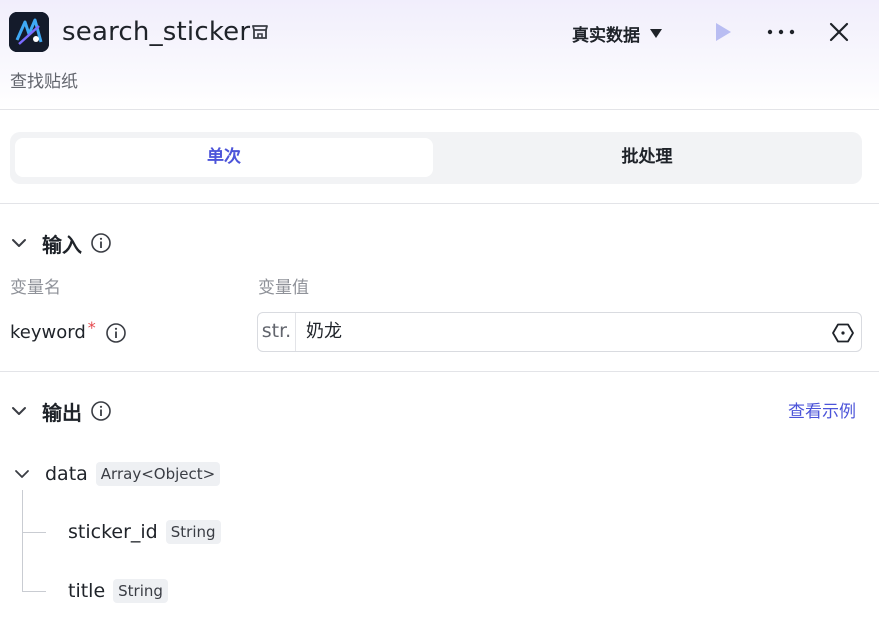 This screenshot has width=879, height=627. Describe the element at coordinates (324, 332) in the screenshot. I see `keyword-value: 奶龙` at that location.